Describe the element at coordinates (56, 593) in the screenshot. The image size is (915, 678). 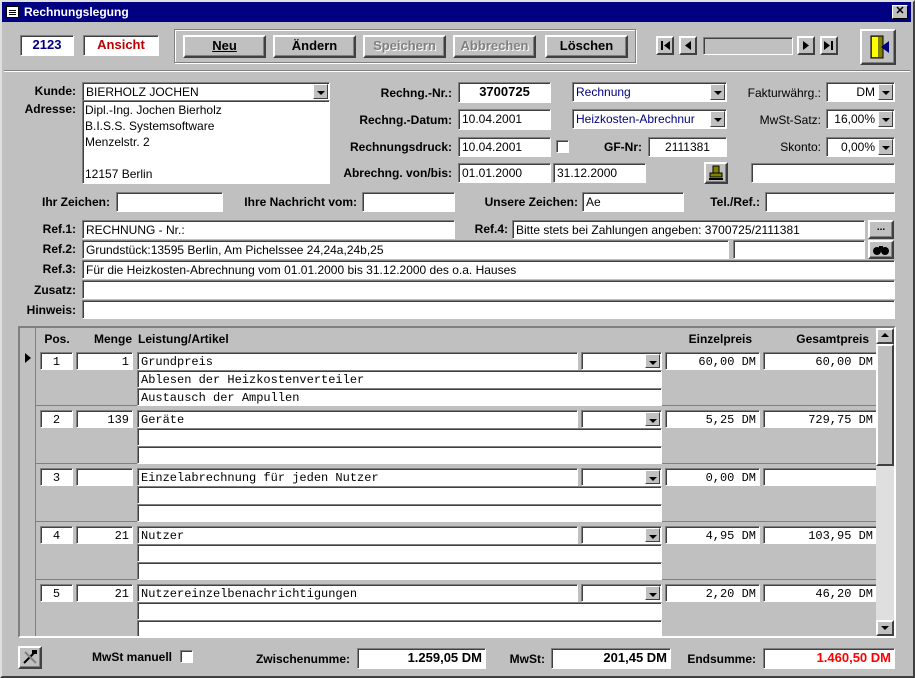
I see `pos-field: 5` at that location.